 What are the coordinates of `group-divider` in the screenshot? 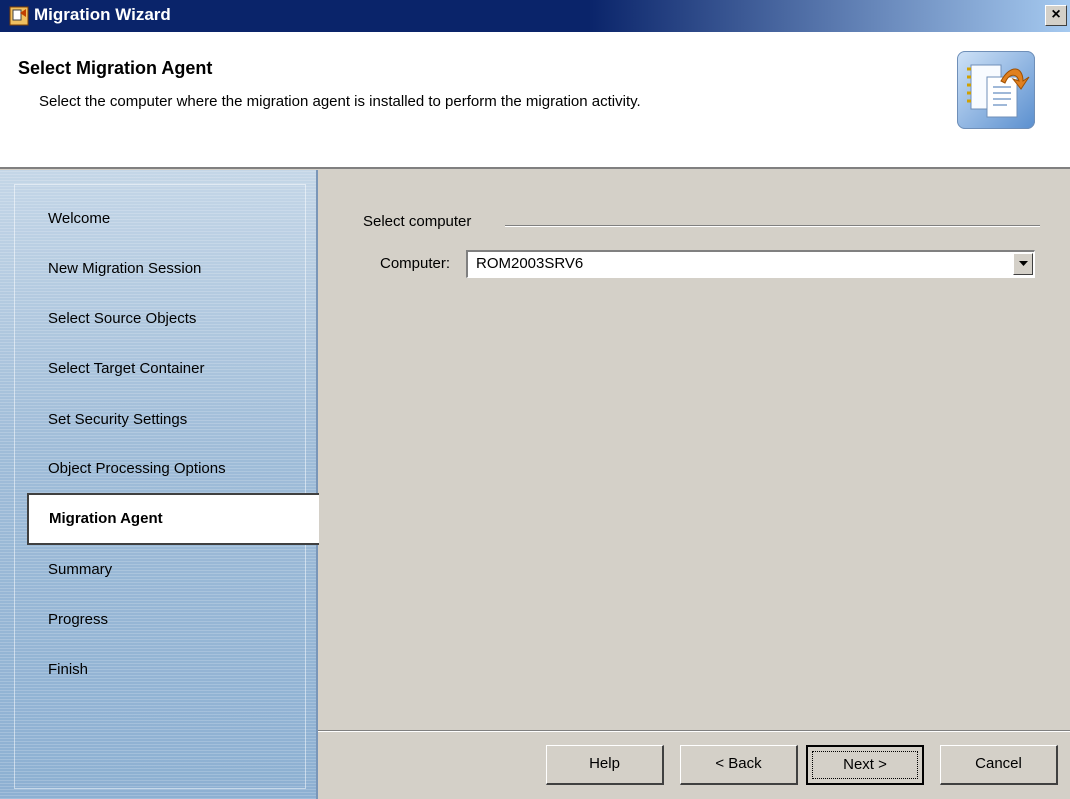 It's located at (772, 226).